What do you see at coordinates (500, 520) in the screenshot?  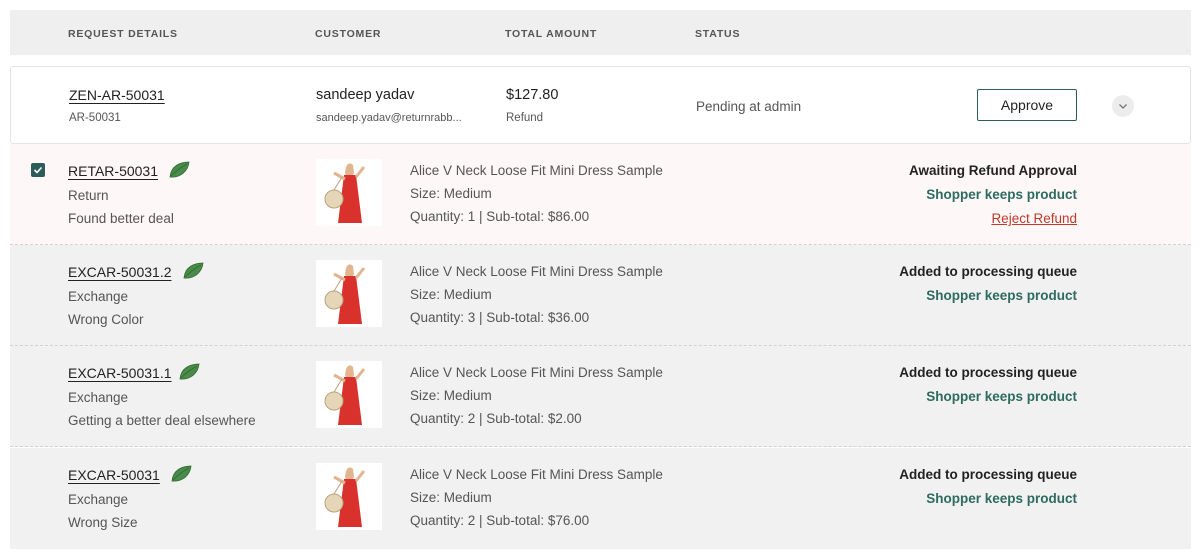 I see `product-quantity: Quantity: 2 | Sub-total: $76.00` at bounding box center [500, 520].